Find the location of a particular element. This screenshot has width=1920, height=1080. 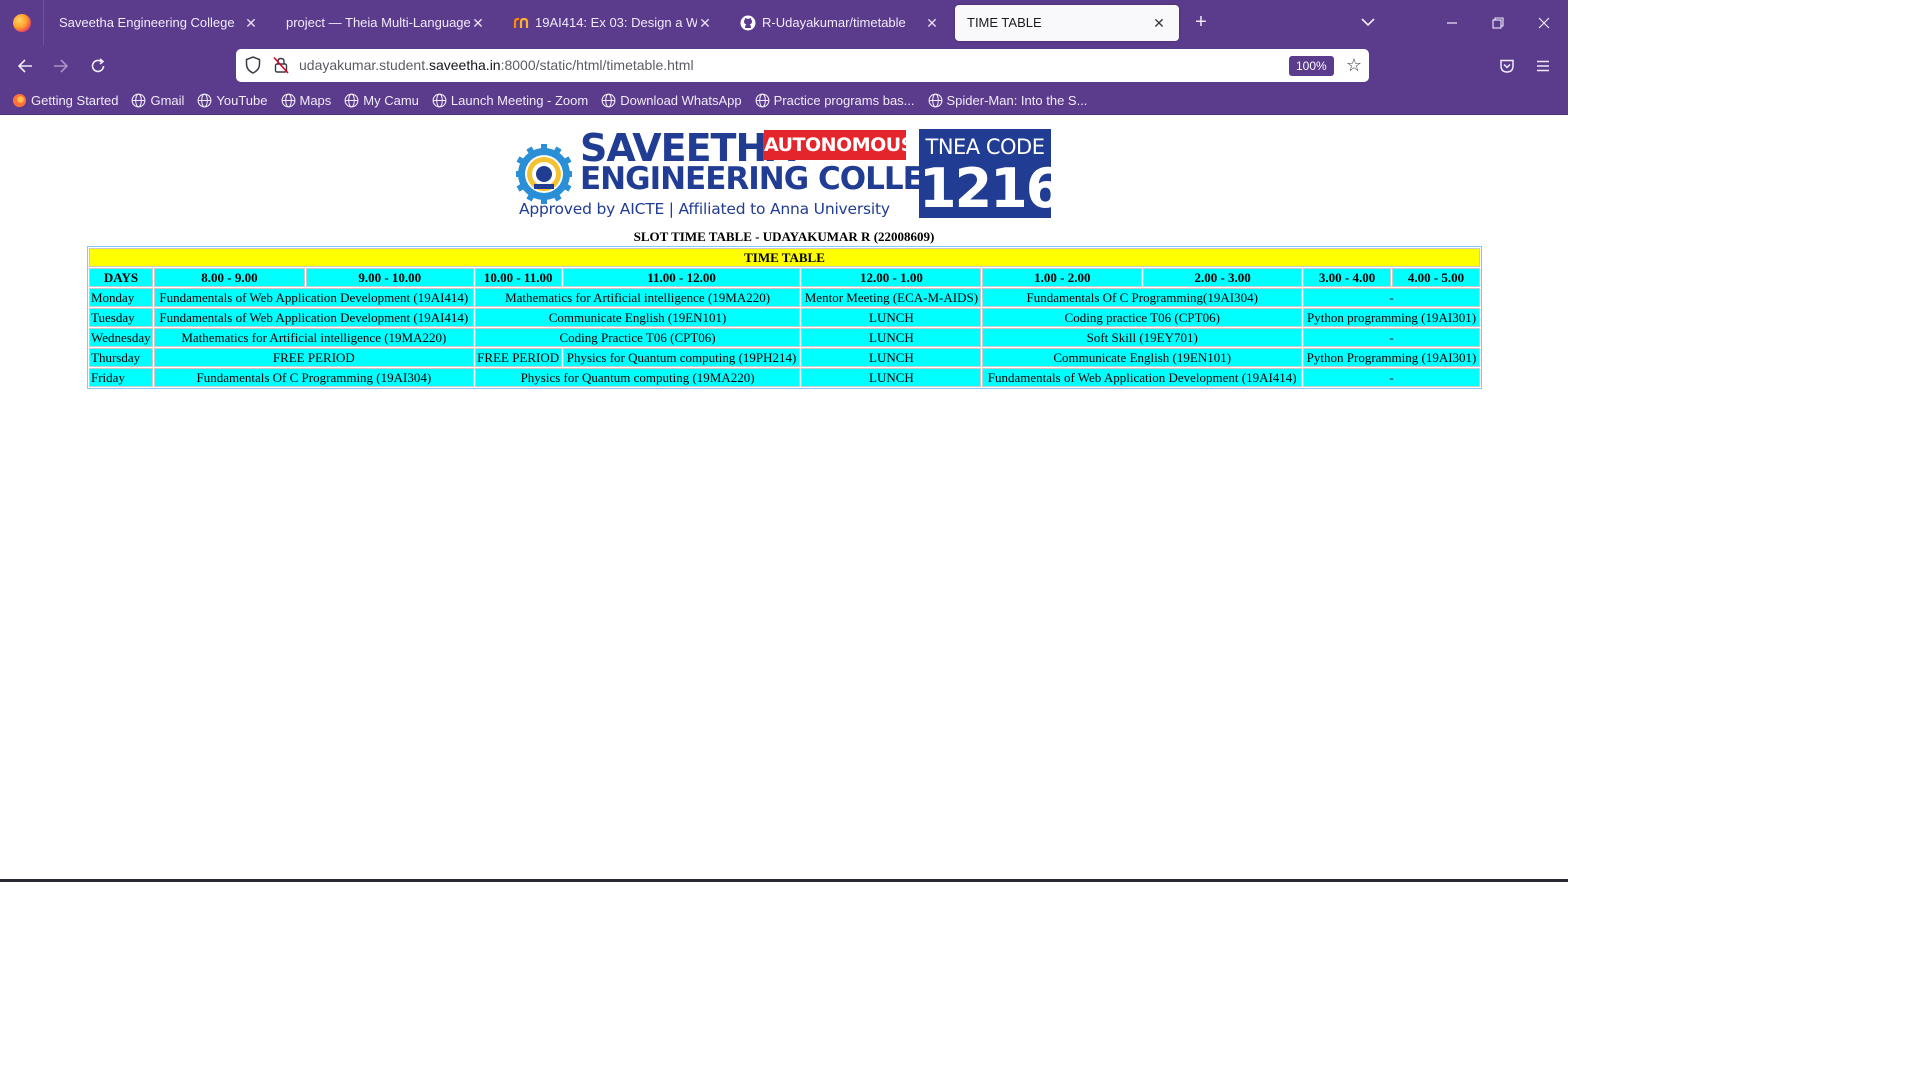

column-header: 3.00 - 4.00 is located at coordinates (1347, 277).